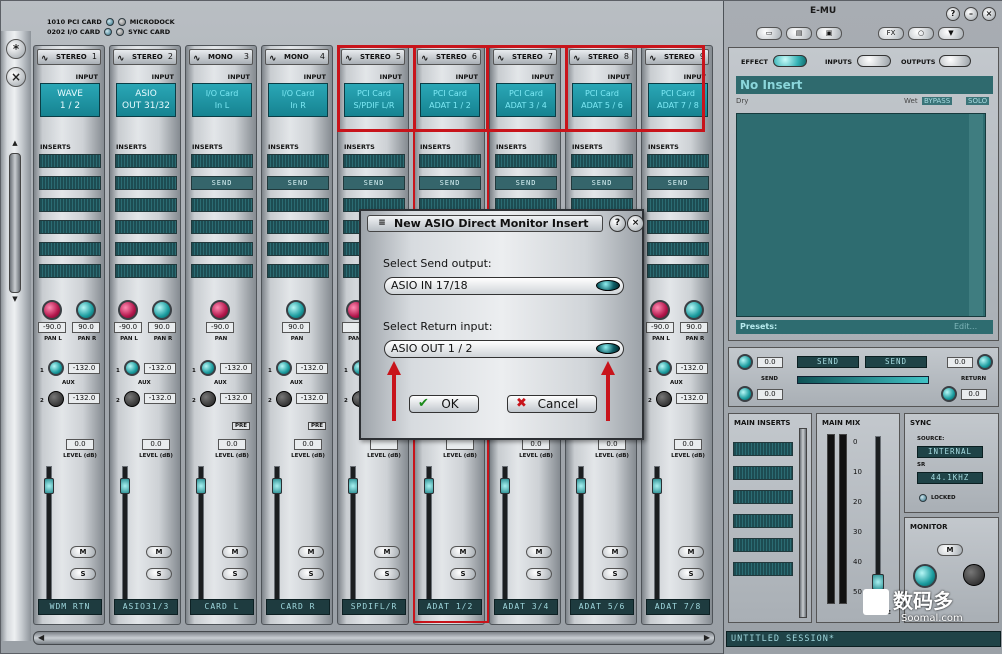 This screenshot has width=1002, height=654. What do you see at coordinates (41, 637) in the screenshot?
I see `scroll-left-icon: ◀` at bounding box center [41, 637].